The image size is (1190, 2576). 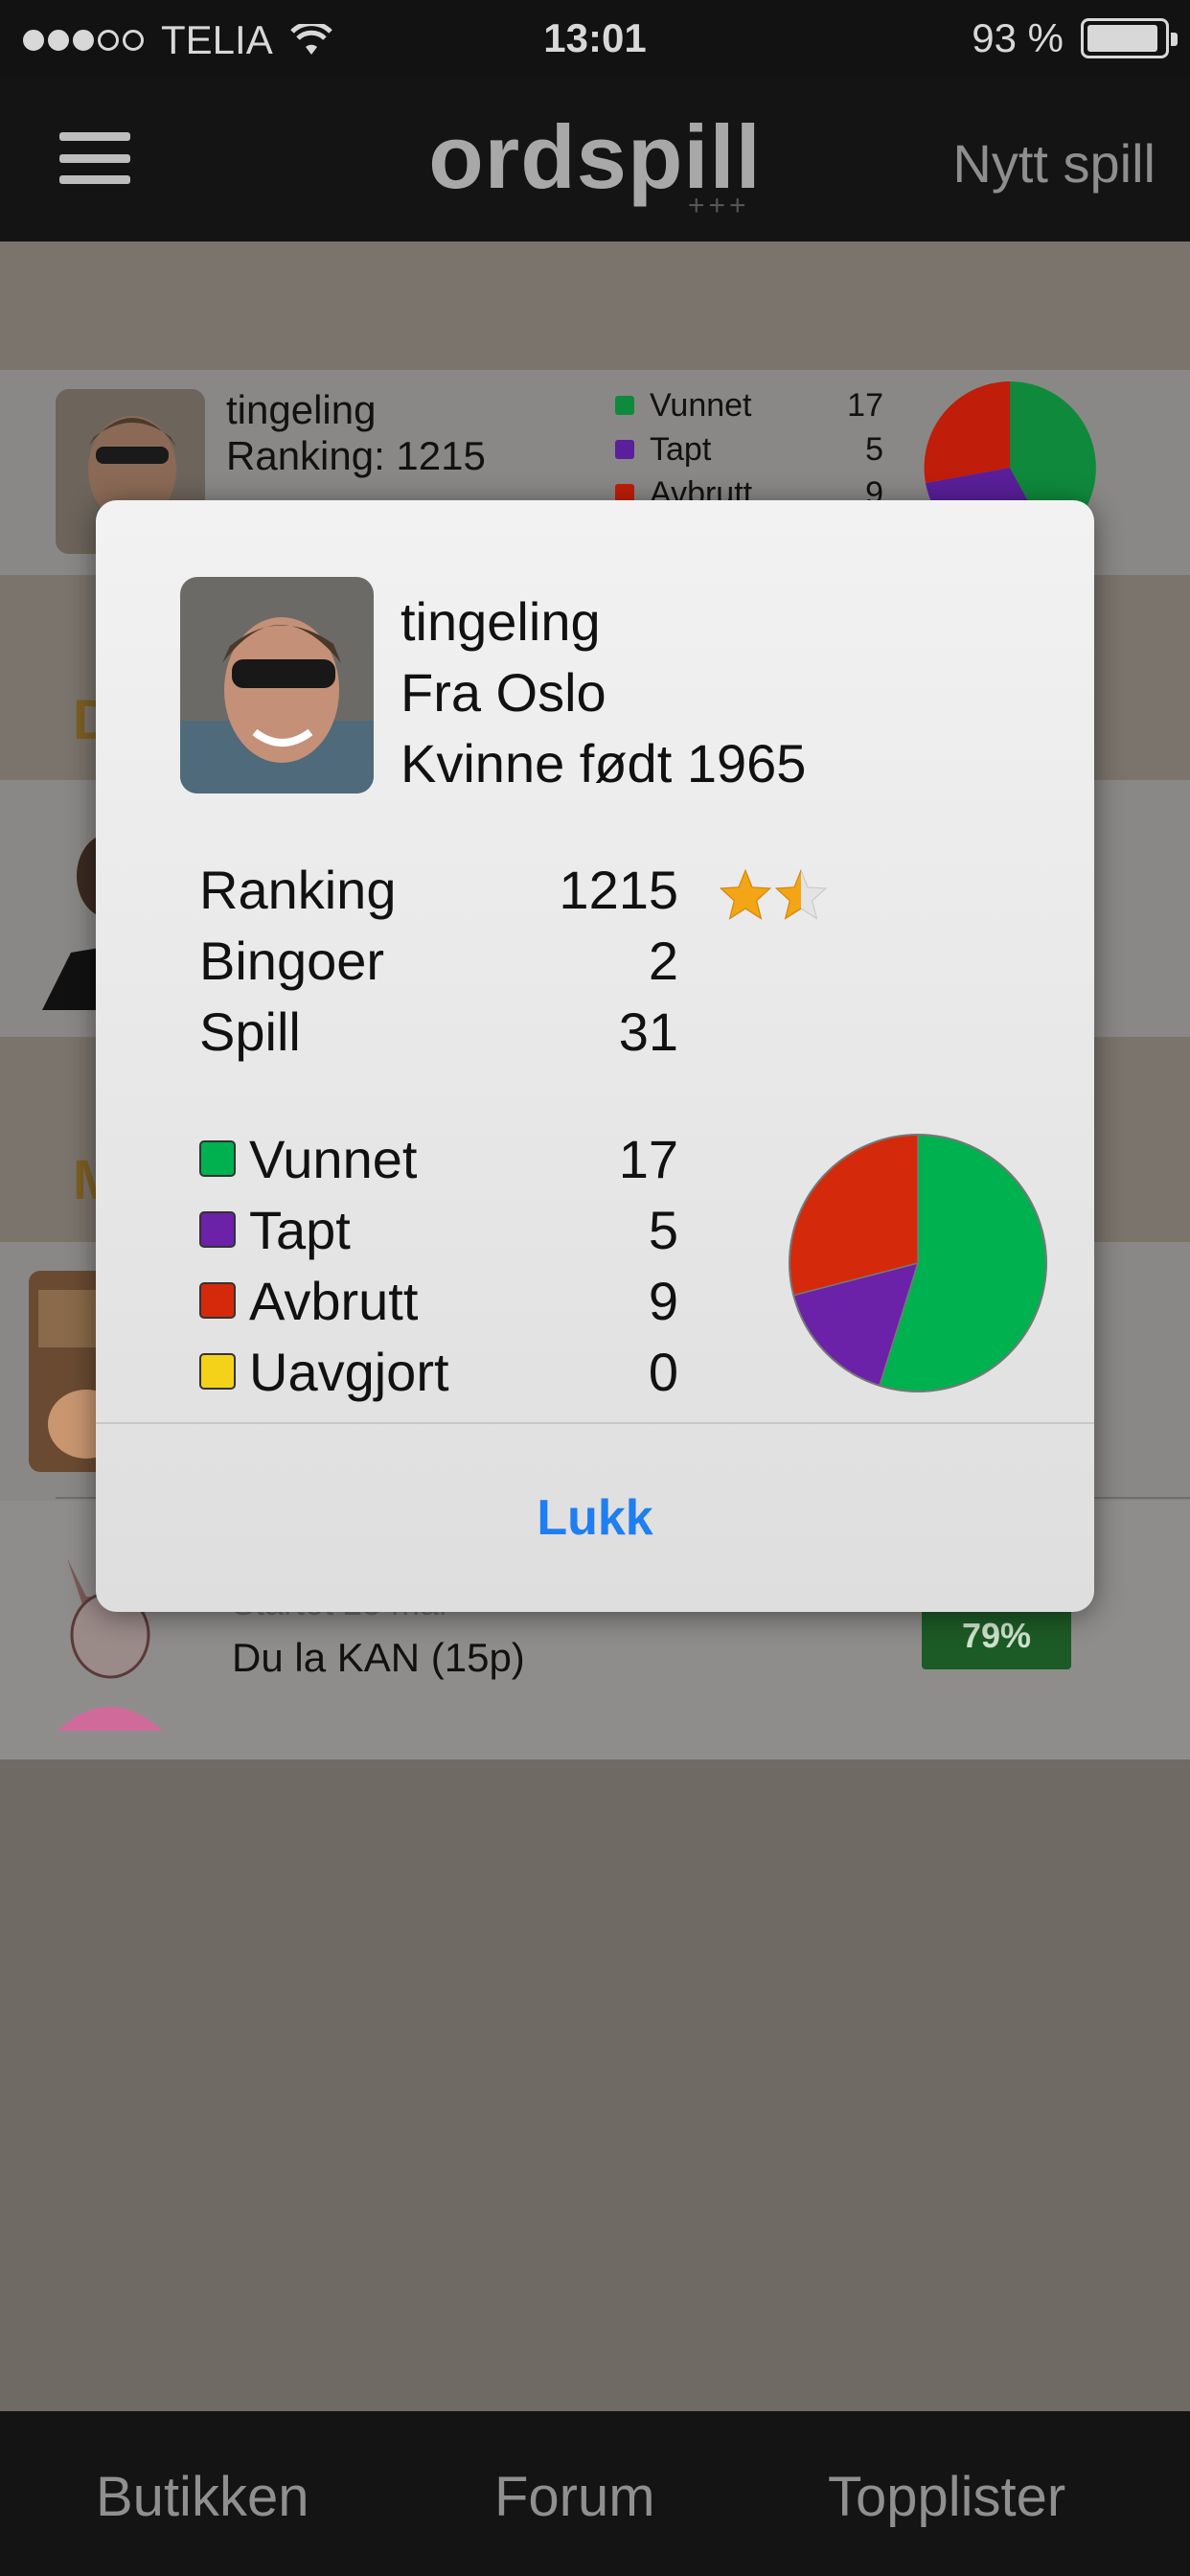 What do you see at coordinates (300, 1229) in the screenshot?
I see `result-label: Tapt` at bounding box center [300, 1229].